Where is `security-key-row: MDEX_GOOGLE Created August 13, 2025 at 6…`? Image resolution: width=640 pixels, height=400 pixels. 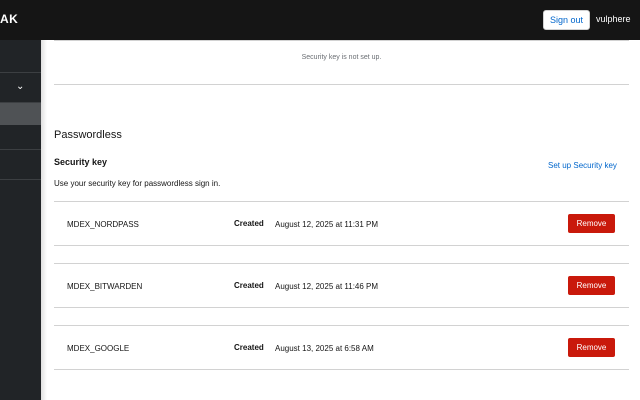 security-key-row: MDEX_GOOGLE Created August 13, 2025 at 6… is located at coordinates (341, 347).